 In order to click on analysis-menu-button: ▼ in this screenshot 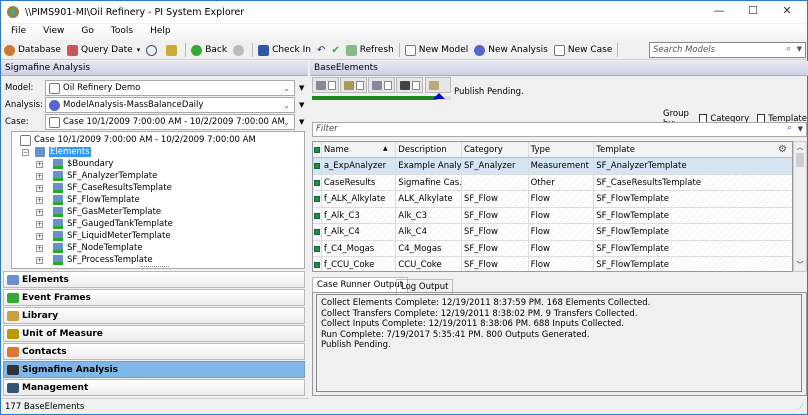, I will do `click(301, 105)`.